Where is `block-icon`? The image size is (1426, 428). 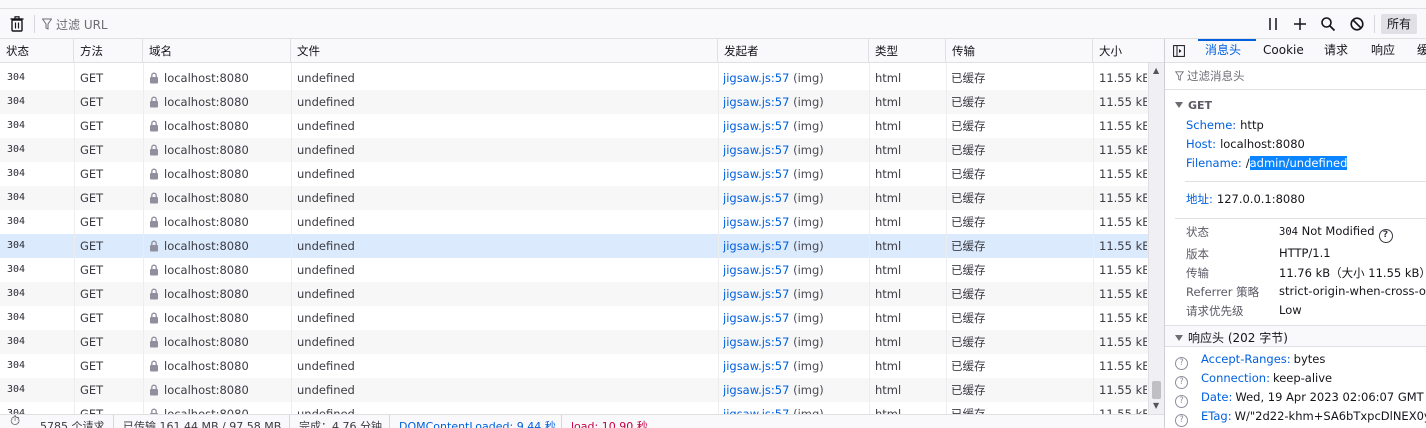
block-icon is located at coordinates (1357, 24).